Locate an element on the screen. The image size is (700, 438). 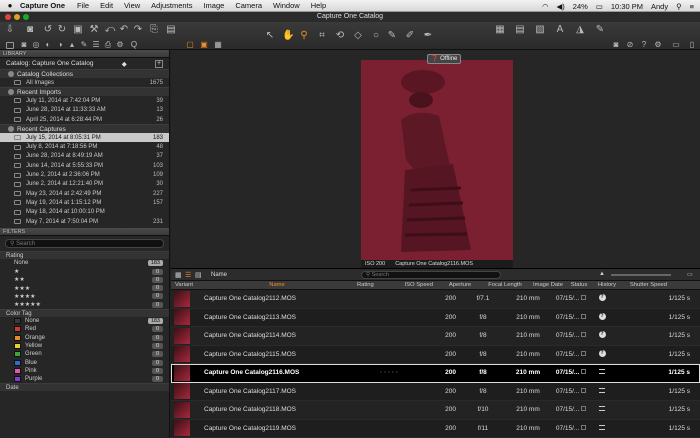
column-header-aperture: Aperture is located at coordinates (460, 285).